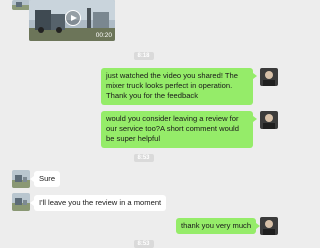  What do you see at coordinates (45, 179) in the screenshot?
I see `received-message: Sure` at bounding box center [45, 179].